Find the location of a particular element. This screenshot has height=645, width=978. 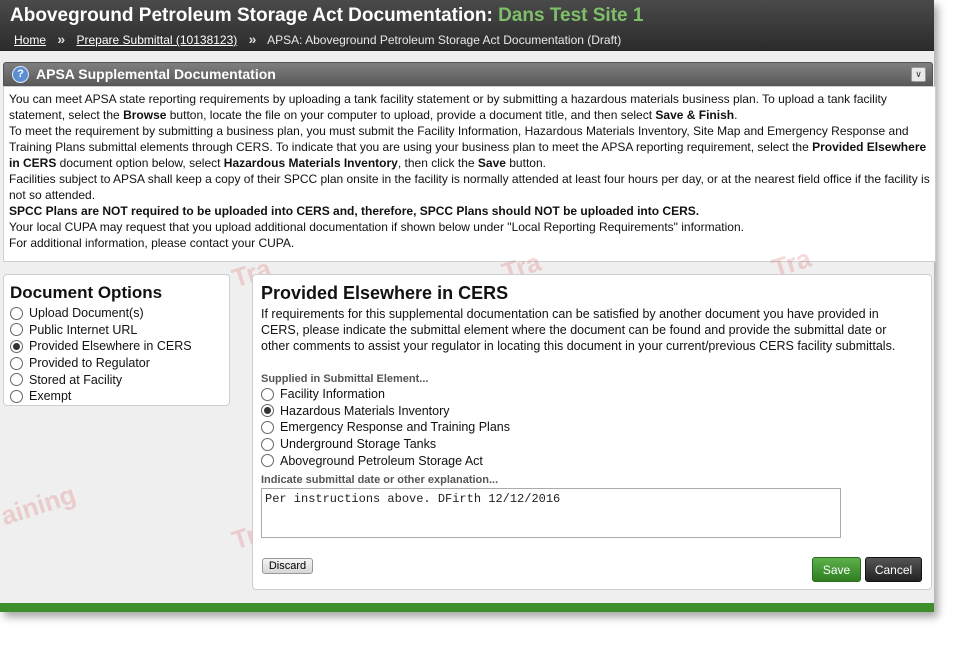

panel-heading: Provided Elsewhere in CERS is located at coordinates (385, 293).